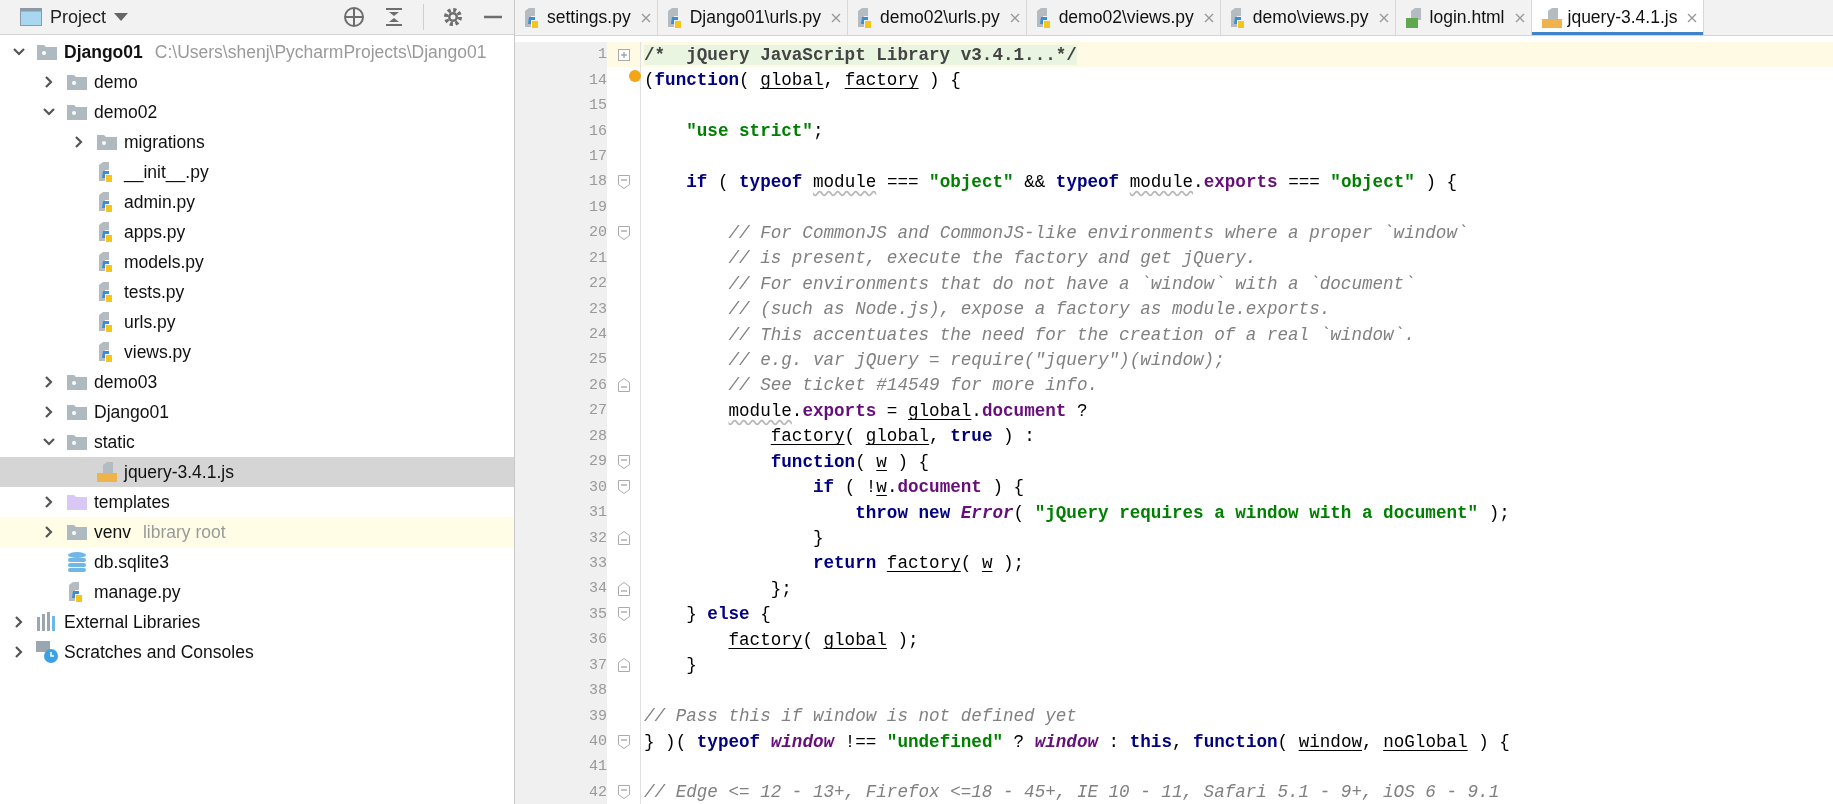 The image size is (1833, 804). Describe the element at coordinates (561, 716) in the screenshot. I see `line-number: 39` at that location.